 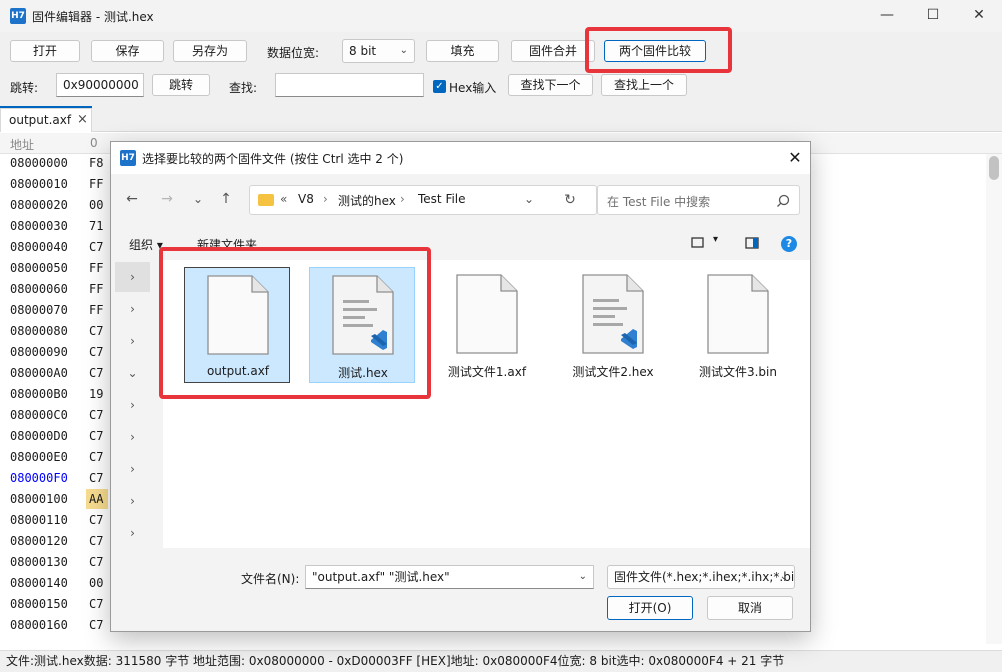 I want to click on view-mode-icon, so click(x=698, y=243).